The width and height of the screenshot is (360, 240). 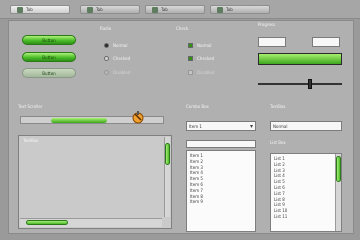 I want to click on textbox-title: TextBox, so click(x=278, y=106).